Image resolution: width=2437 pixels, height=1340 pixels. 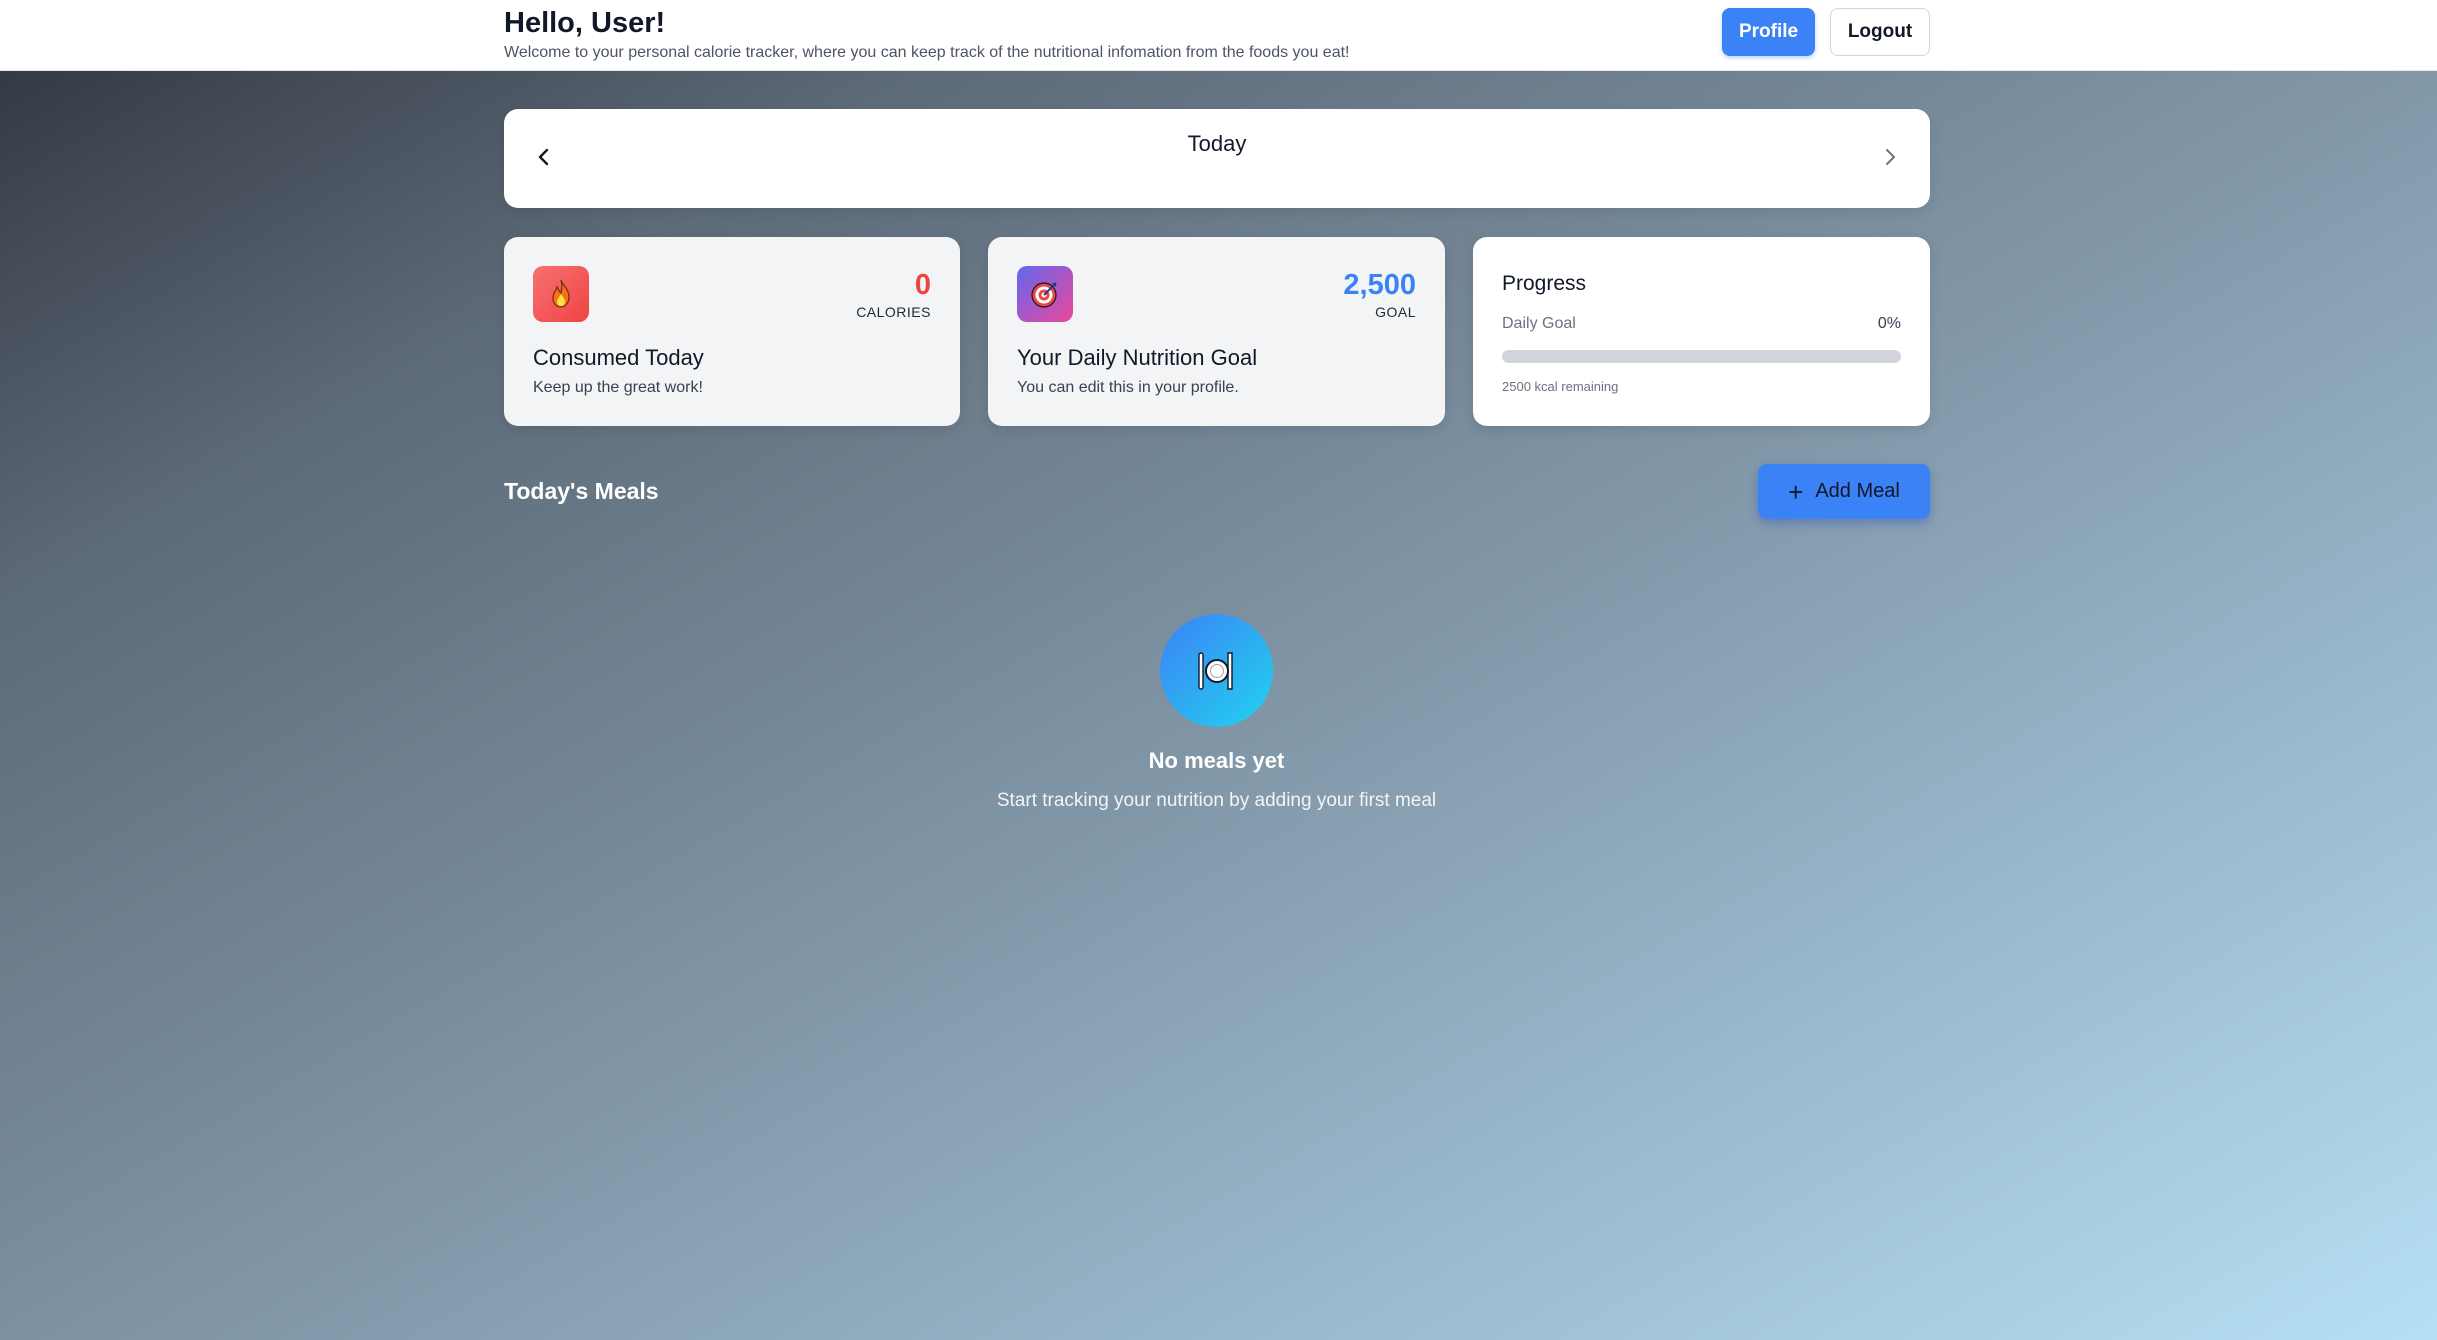 What do you see at coordinates (1128, 387) in the screenshot?
I see `goal-card-description: You can edit this in your profile.` at bounding box center [1128, 387].